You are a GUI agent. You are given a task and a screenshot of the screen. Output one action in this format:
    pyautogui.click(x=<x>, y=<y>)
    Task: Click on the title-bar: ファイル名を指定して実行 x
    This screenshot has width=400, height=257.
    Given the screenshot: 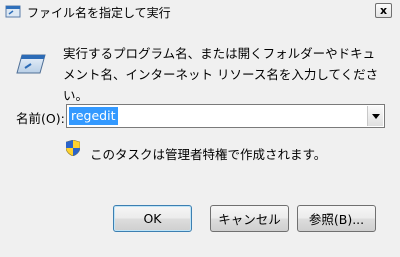 What is the action you would take?
    pyautogui.click(x=200, y=11)
    